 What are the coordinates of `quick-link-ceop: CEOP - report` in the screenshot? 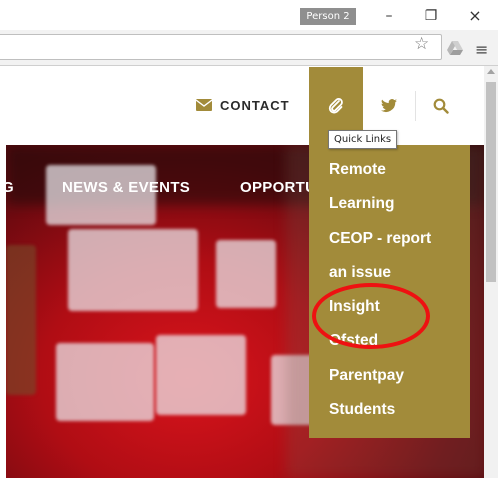 It's located at (380, 239).